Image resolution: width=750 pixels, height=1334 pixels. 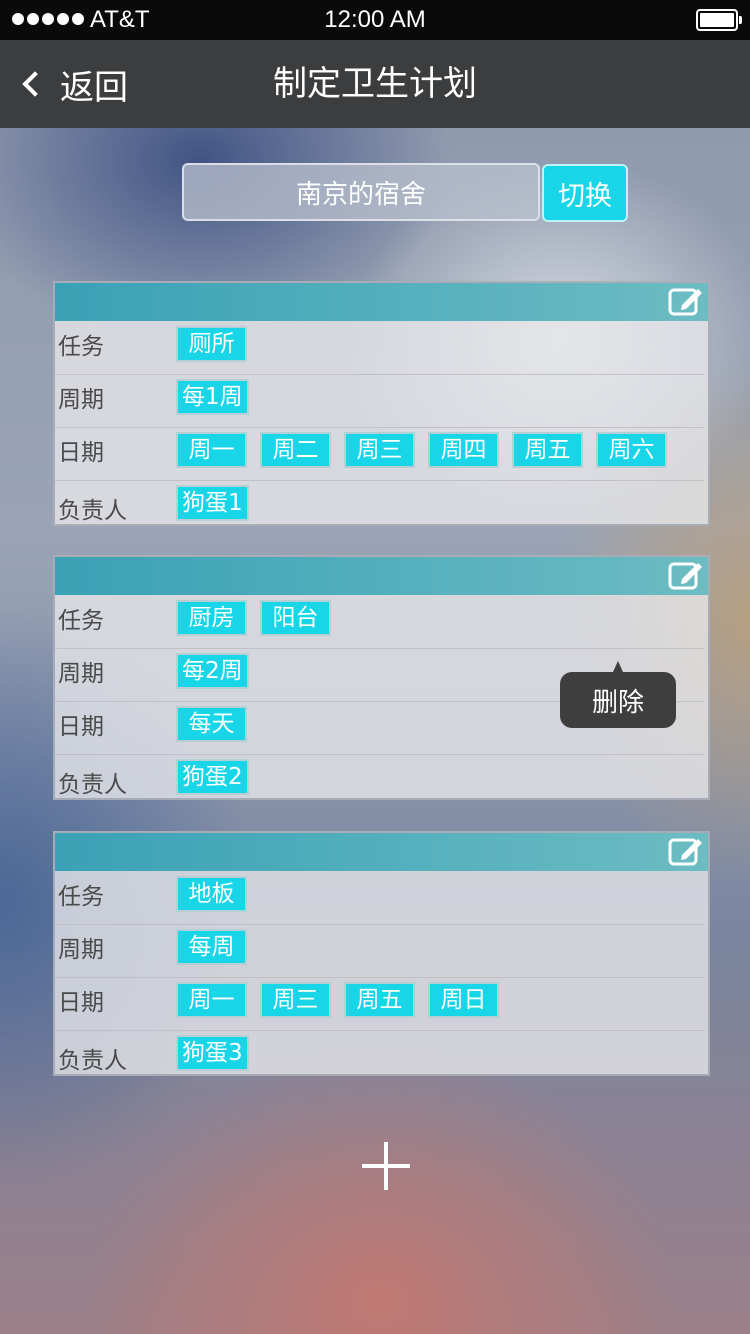 I want to click on cycle-chip: 每1周, so click(x=212, y=397).